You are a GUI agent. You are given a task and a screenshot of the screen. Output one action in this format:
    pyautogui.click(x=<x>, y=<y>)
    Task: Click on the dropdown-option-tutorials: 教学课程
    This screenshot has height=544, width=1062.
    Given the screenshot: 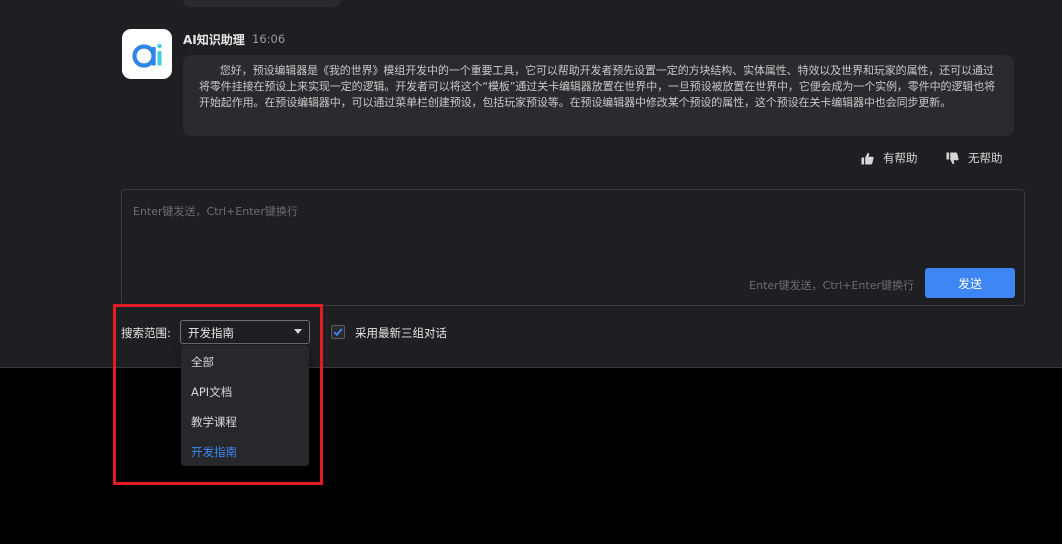 What is the action you would take?
    pyautogui.click(x=214, y=422)
    